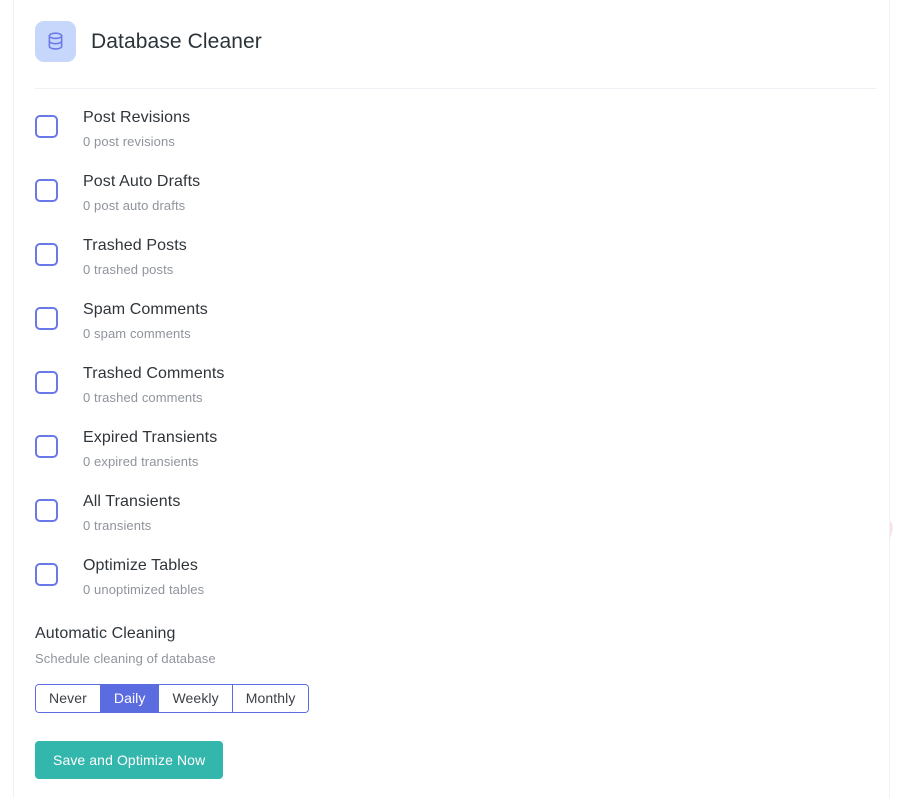  I want to click on schedule-option-never: Never, so click(68, 698).